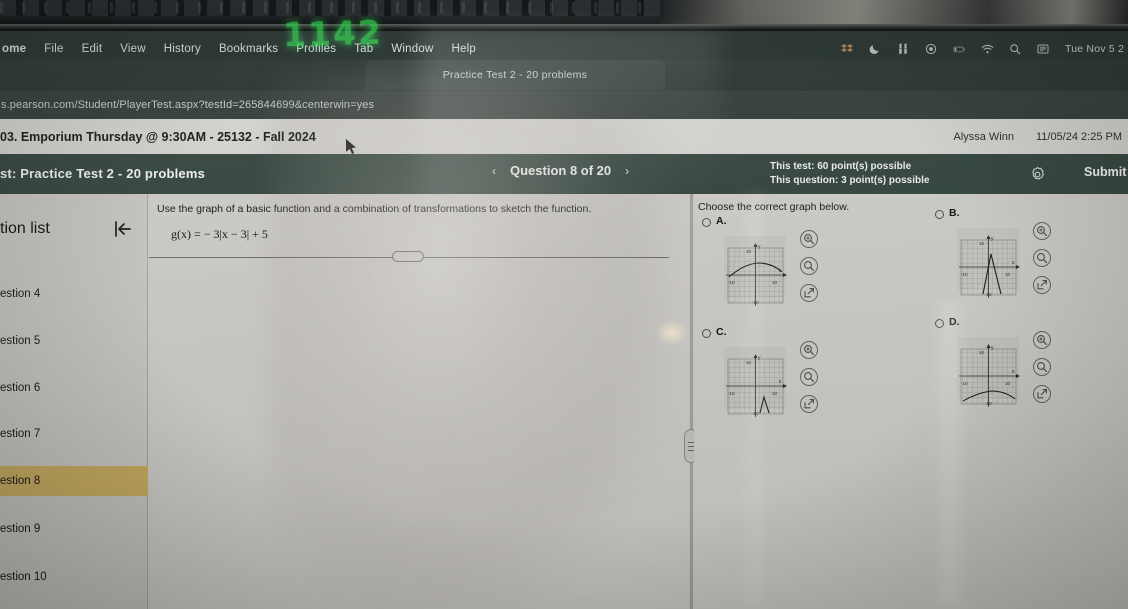  I want to click on radio-button-c, so click(706, 333).